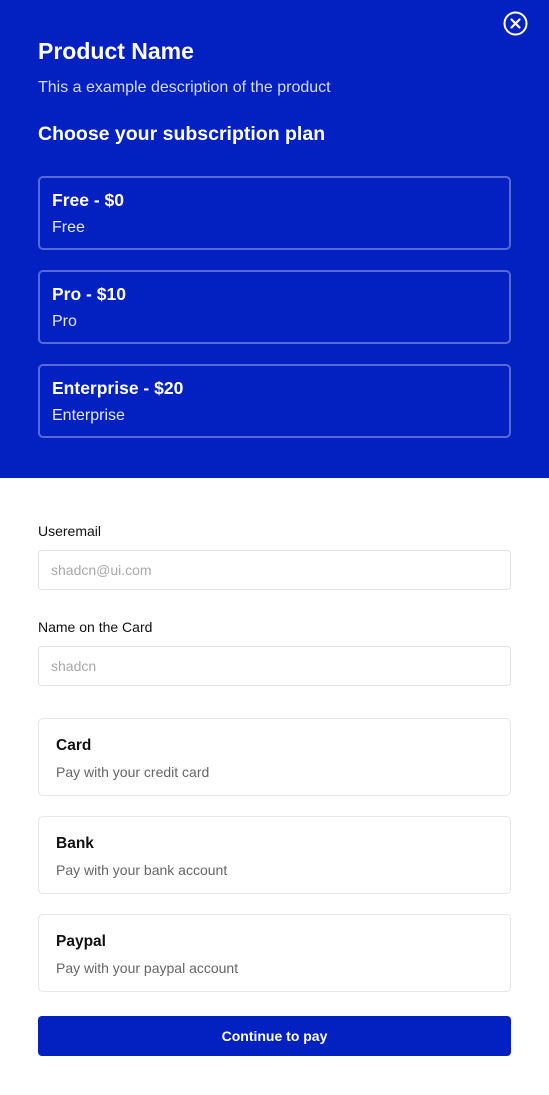  What do you see at coordinates (74, 745) in the screenshot?
I see `payment-option-name: Card` at bounding box center [74, 745].